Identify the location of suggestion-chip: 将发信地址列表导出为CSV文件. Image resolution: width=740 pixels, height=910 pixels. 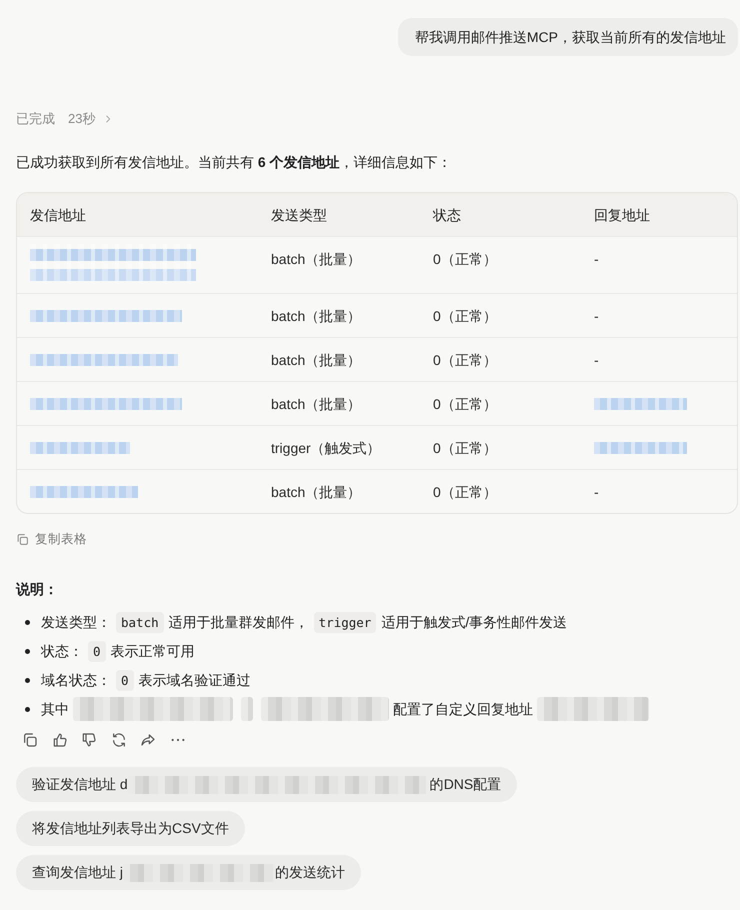
(130, 828).